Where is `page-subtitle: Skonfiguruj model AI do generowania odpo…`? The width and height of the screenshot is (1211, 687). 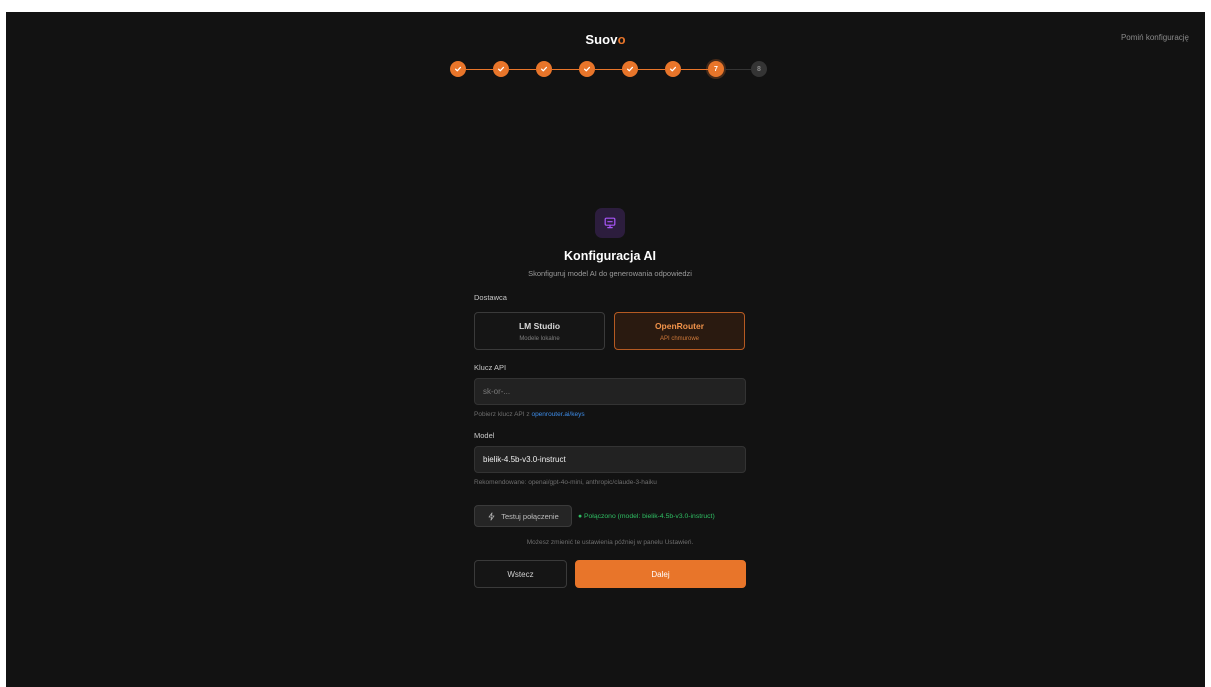
page-subtitle: Skonfiguruj model AI do generowania odpo… is located at coordinates (610, 273).